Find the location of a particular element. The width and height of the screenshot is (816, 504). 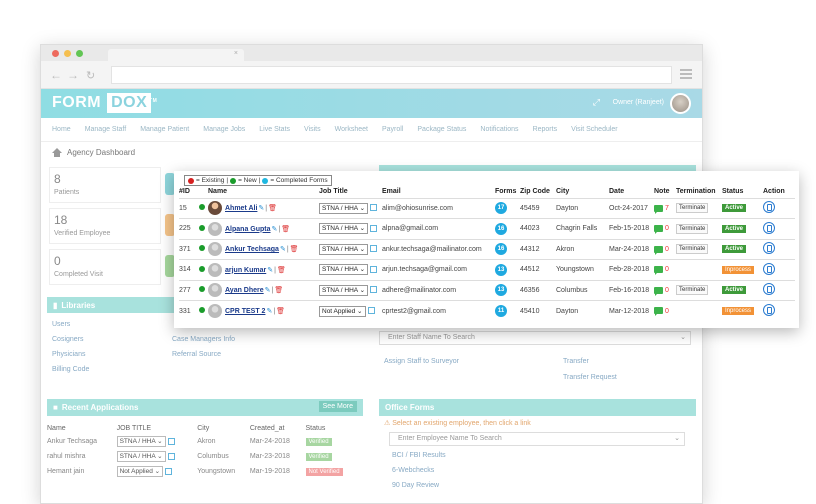

menu-item-visit-scheduler: Visit Scheduler is located at coordinates (594, 129).